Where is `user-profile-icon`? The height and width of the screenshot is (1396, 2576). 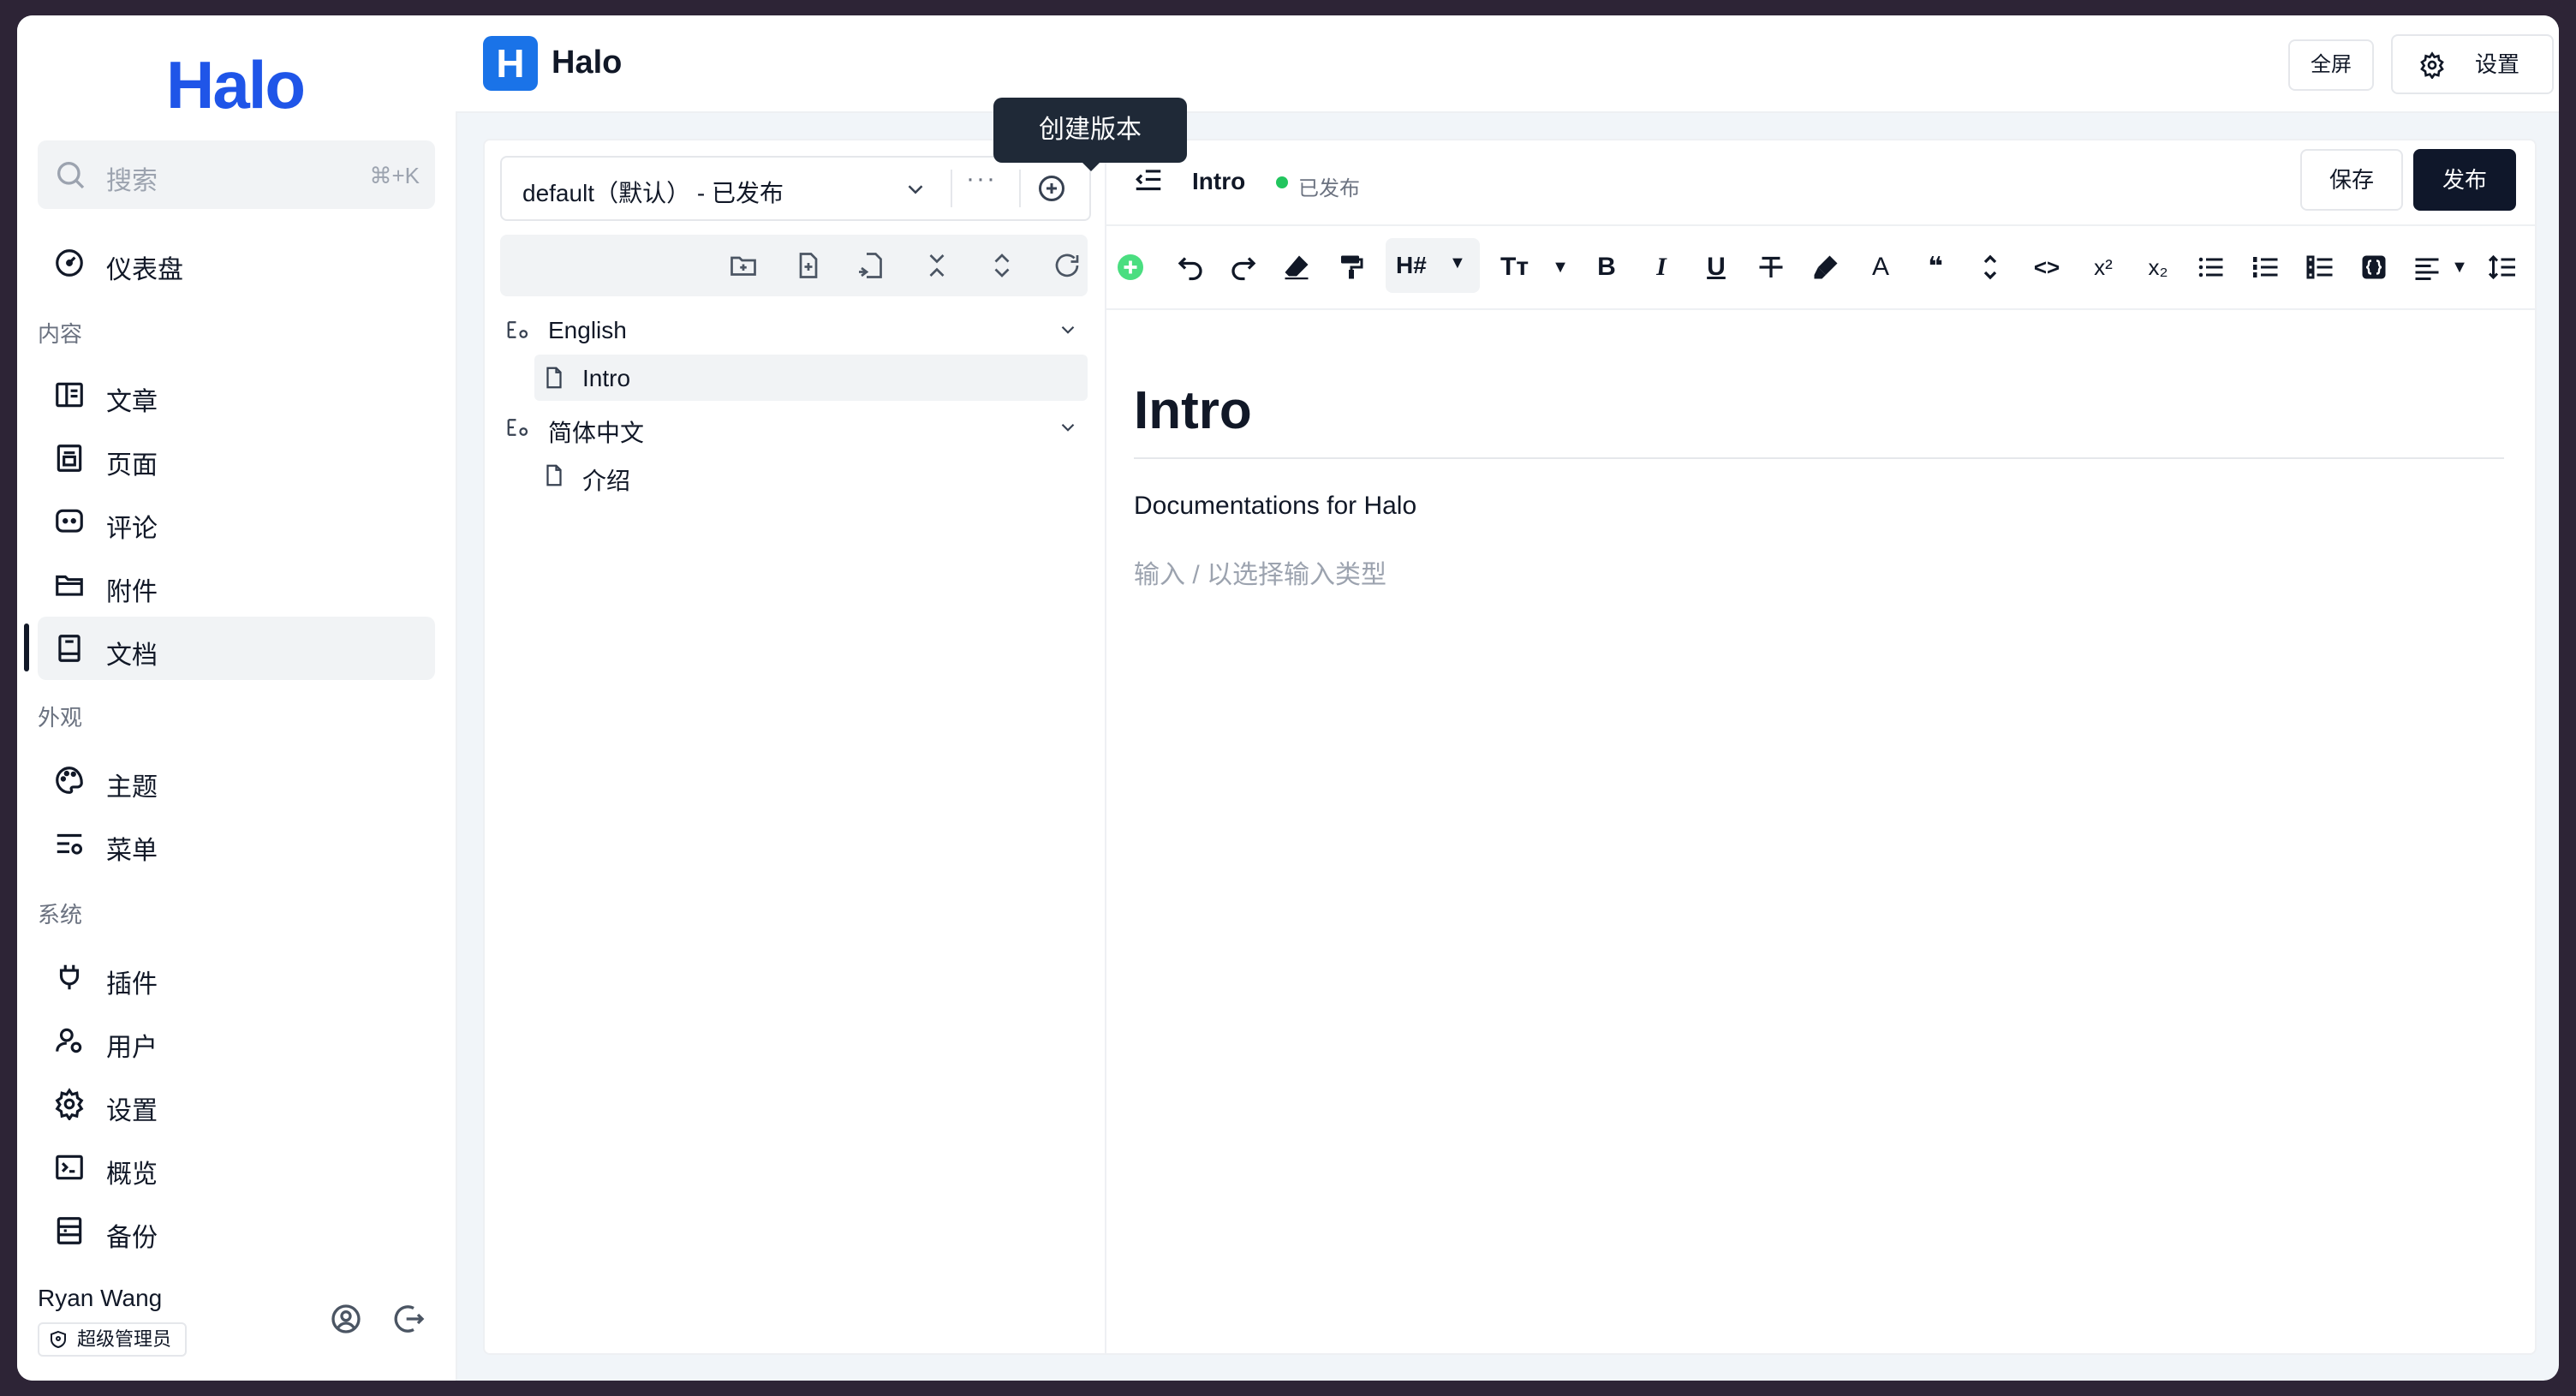
user-profile-icon is located at coordinates (346, 1319).